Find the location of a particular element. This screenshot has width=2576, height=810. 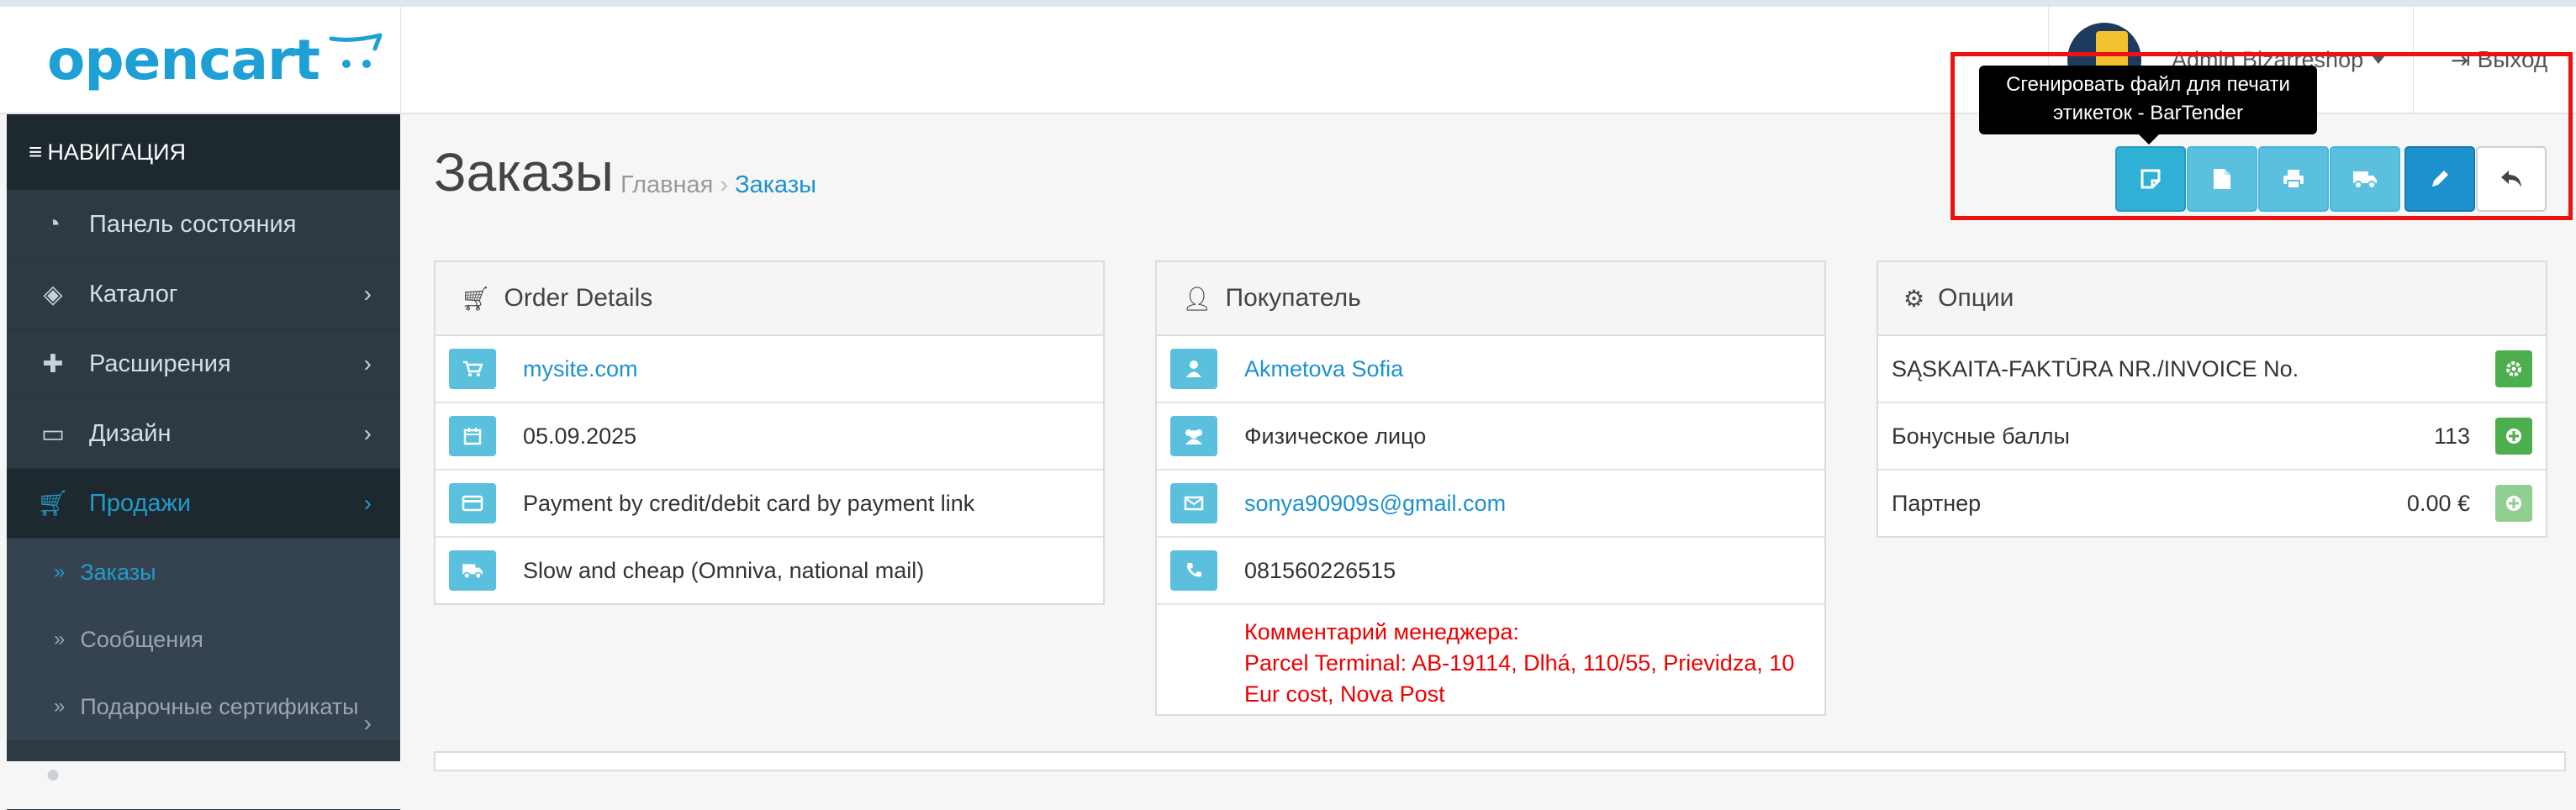

phone-number: 081560226515 is located at coordinates (1320, 570).